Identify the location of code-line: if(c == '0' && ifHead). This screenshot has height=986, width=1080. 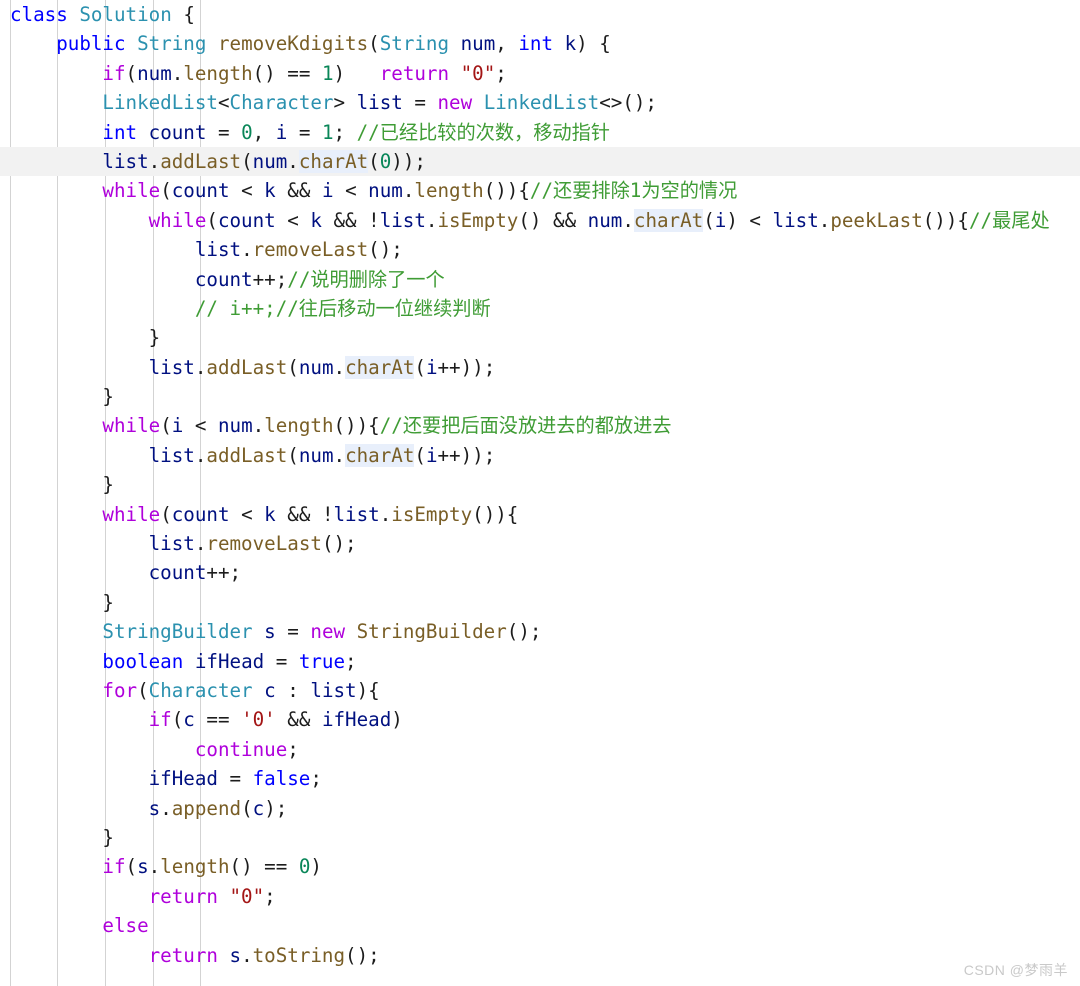
(540, 719).